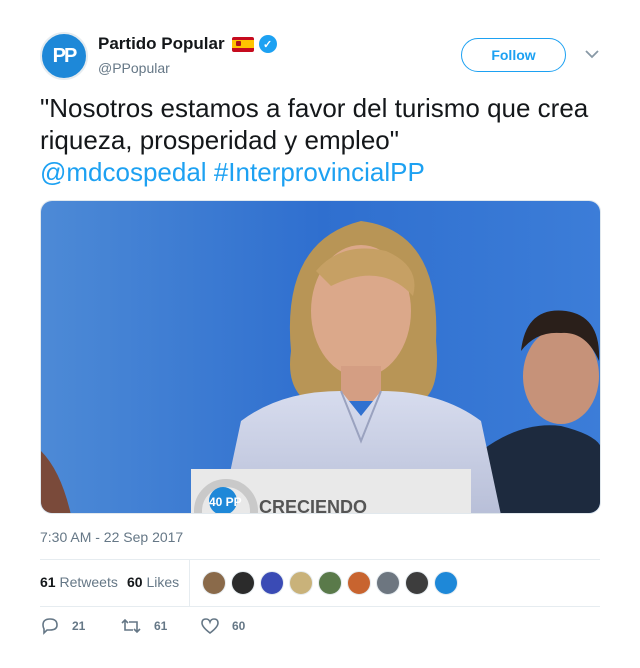  What do you see at coordinates (592, 54) in the screenshot?
I see `chevron-down-icon` at bounding box center [592, 54].